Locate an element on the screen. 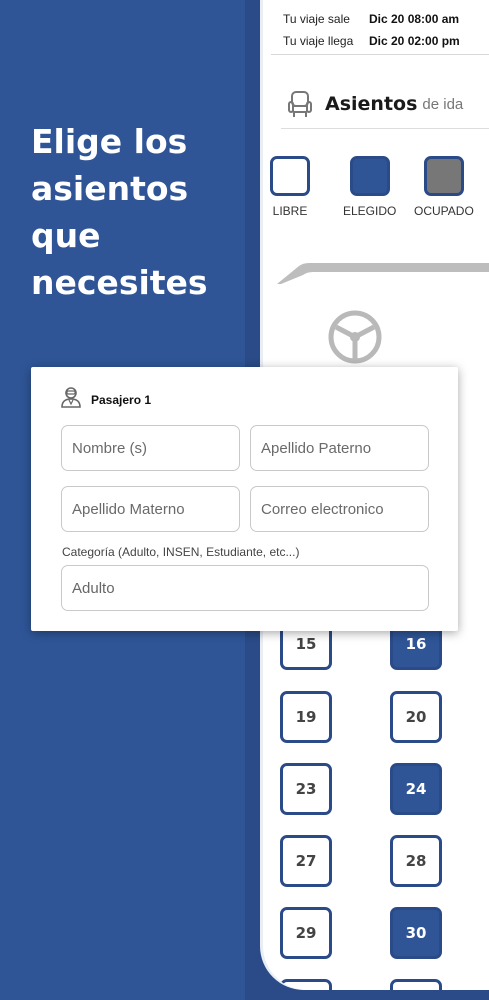 The image size is (489, 1000). passenger-label: Pasajero 1 is located at coordinates (121, 399).